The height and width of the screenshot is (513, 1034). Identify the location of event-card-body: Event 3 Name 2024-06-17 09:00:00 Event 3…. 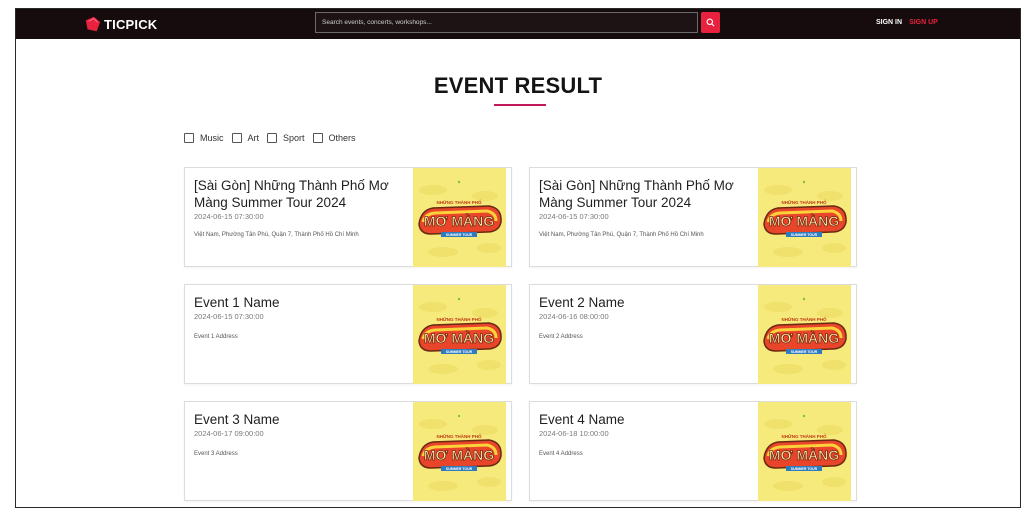
(299, 434).